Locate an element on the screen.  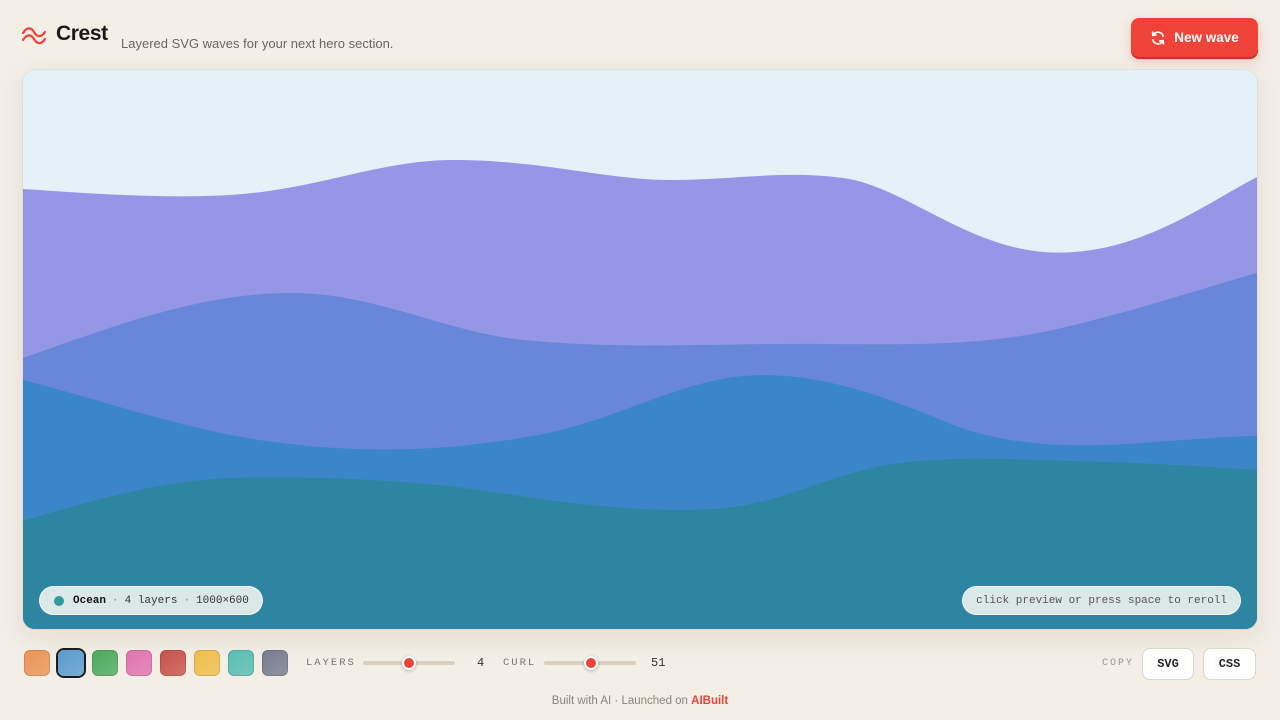
palette-swatch-citrus is located at coordinates (207, 663).